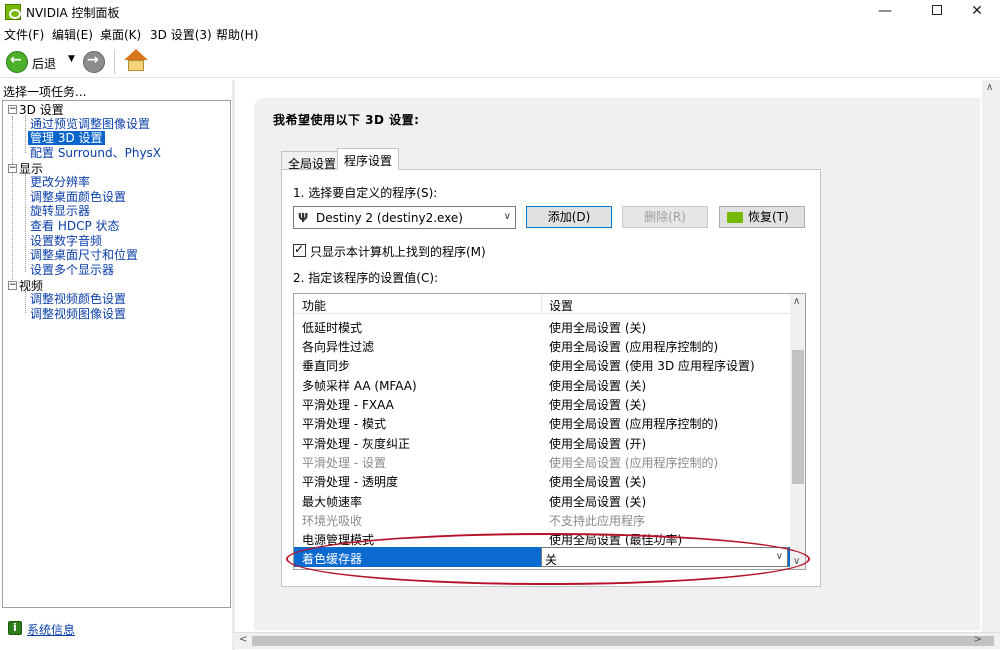  What do you see at coordinates (977, 11) in the screenshot?
I see `close-button: ✕` at bounding box center [977, 11].